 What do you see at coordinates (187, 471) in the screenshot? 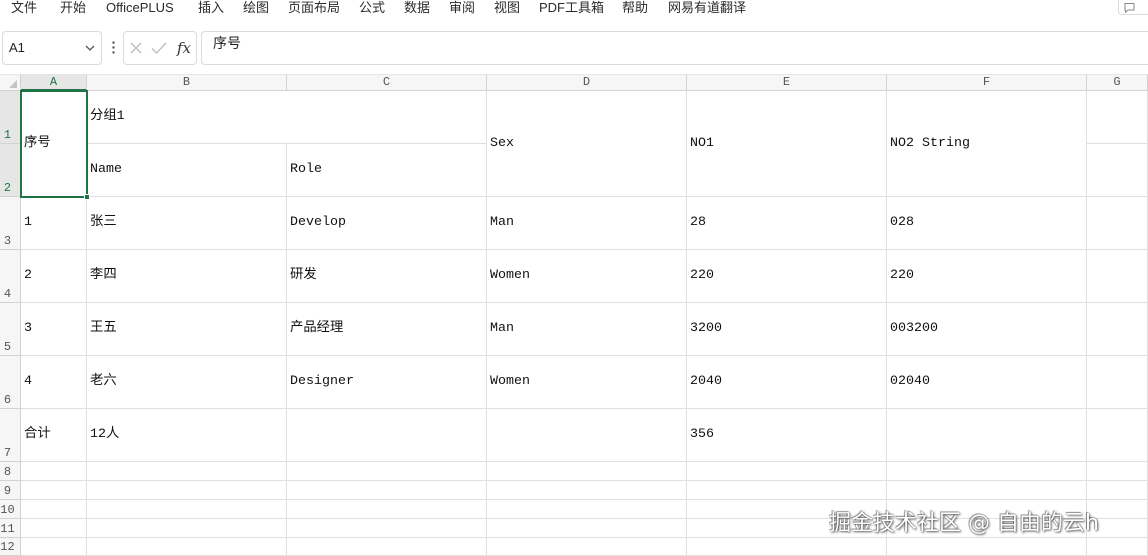
I see `cell-b8` at bounding box center [187, 471].